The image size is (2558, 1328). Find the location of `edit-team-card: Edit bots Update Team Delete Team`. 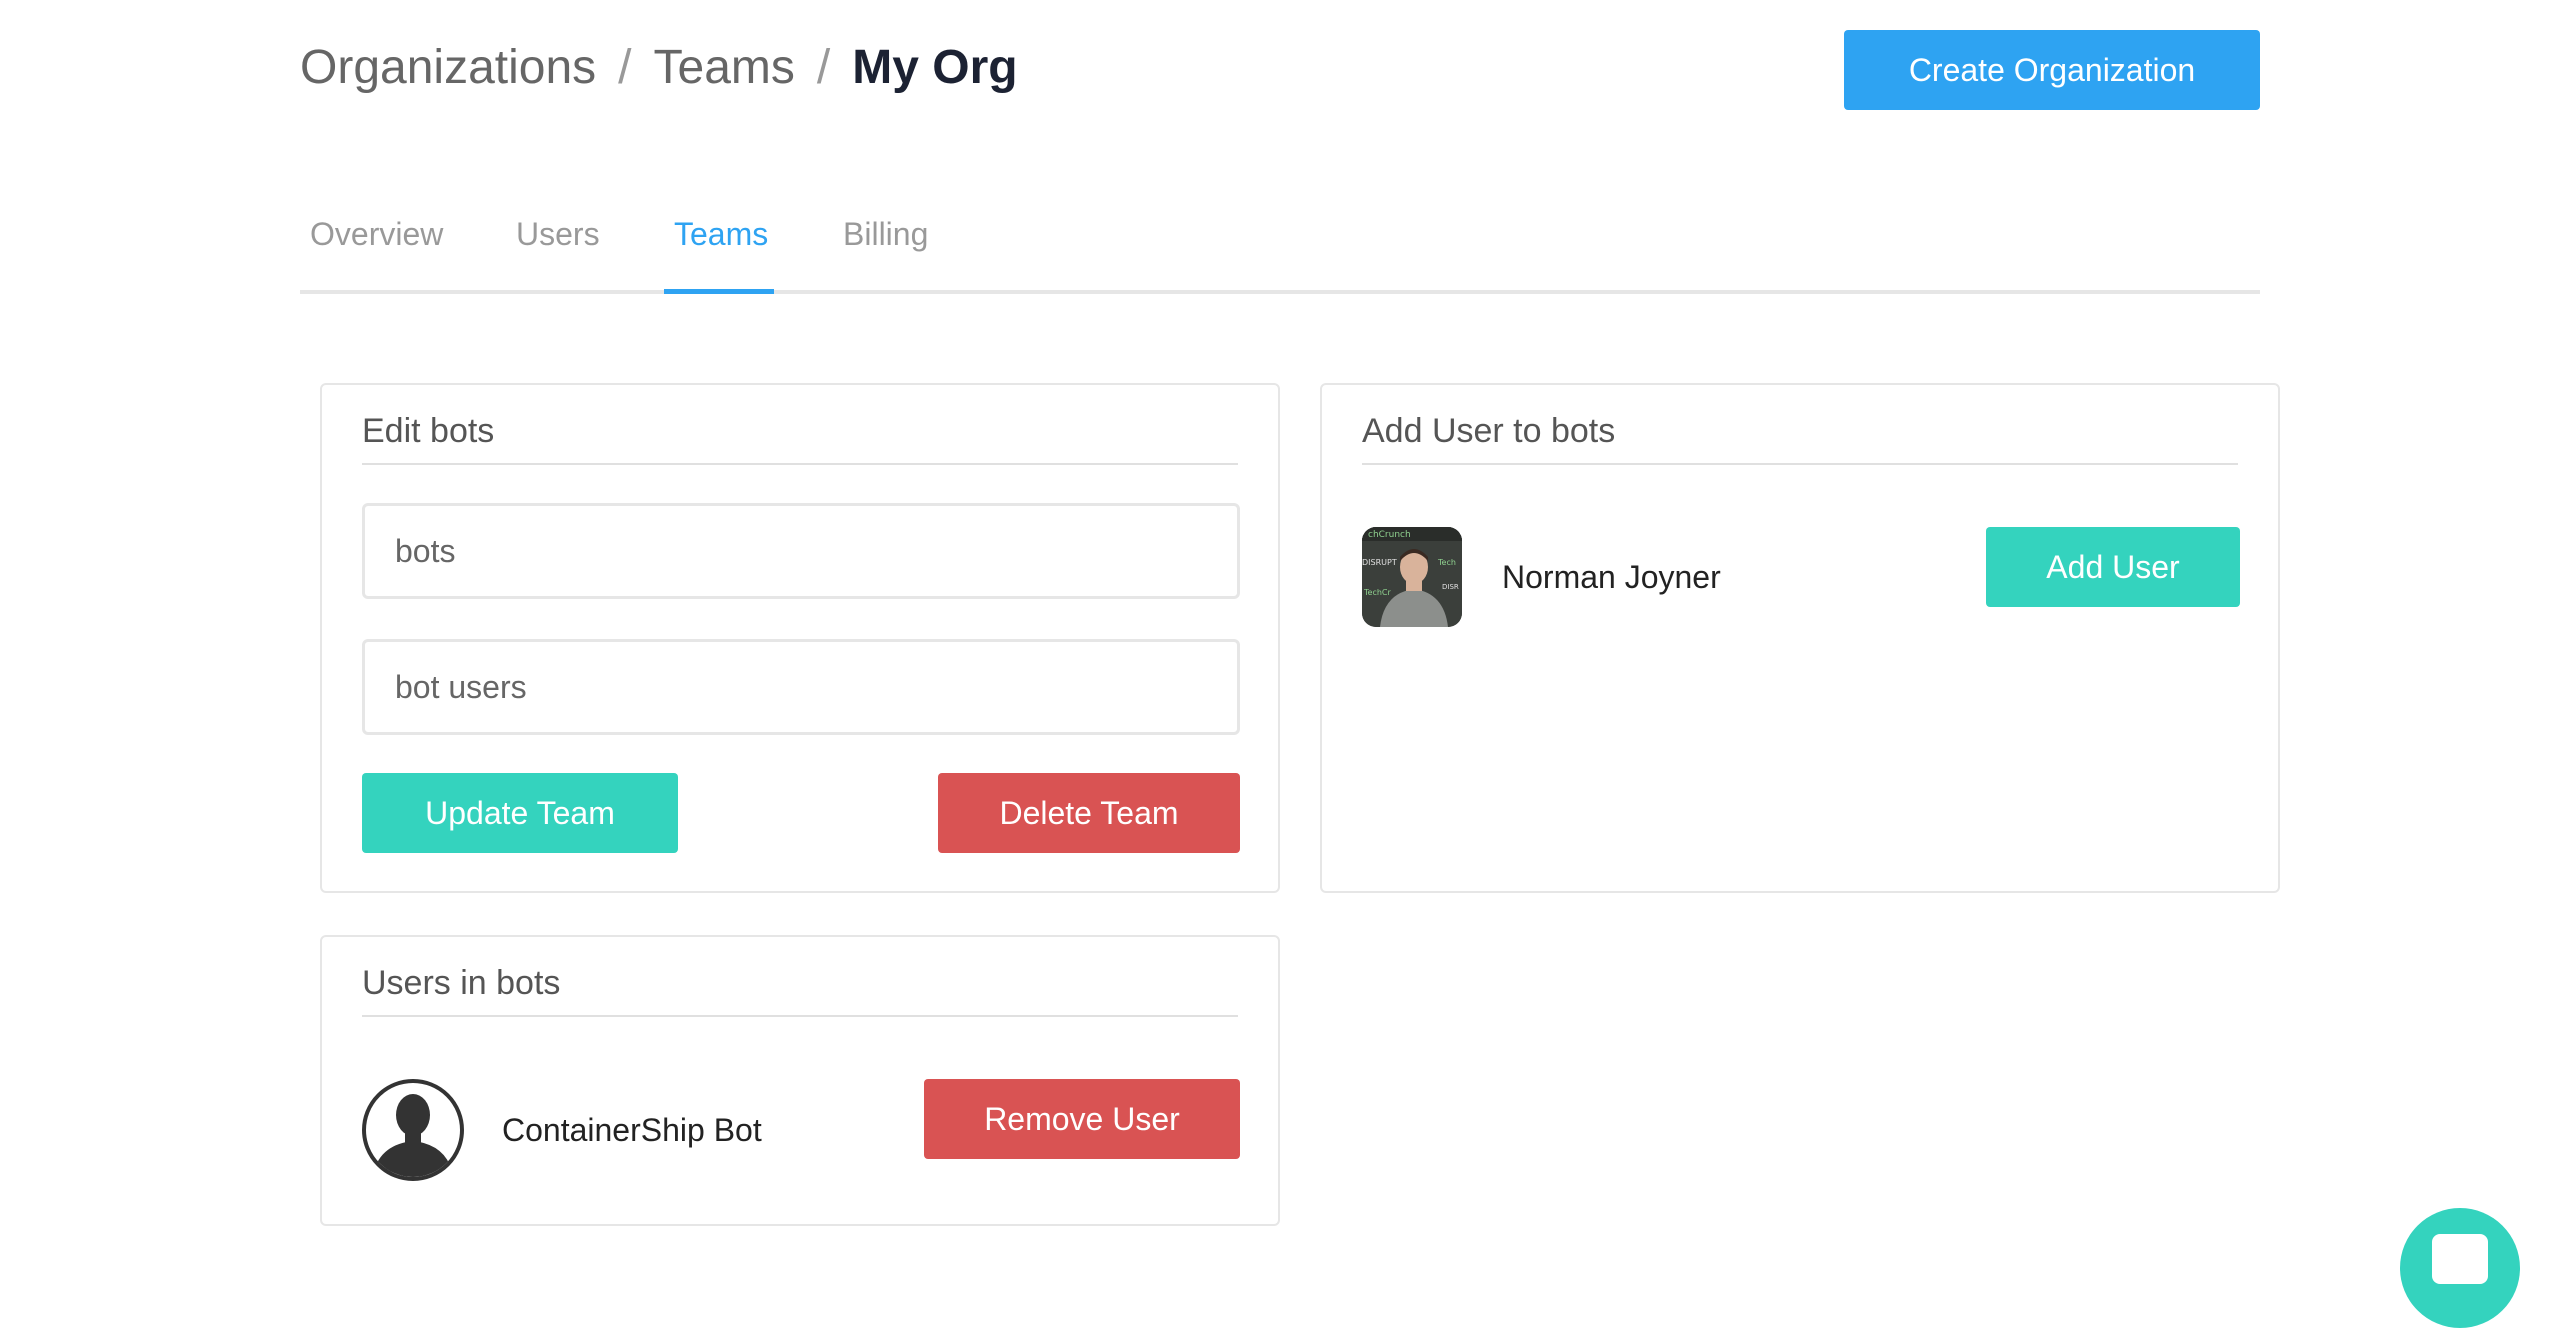

edit-team-card: Edit bots Update Team Delete Team is located at coordinates (800, 638).